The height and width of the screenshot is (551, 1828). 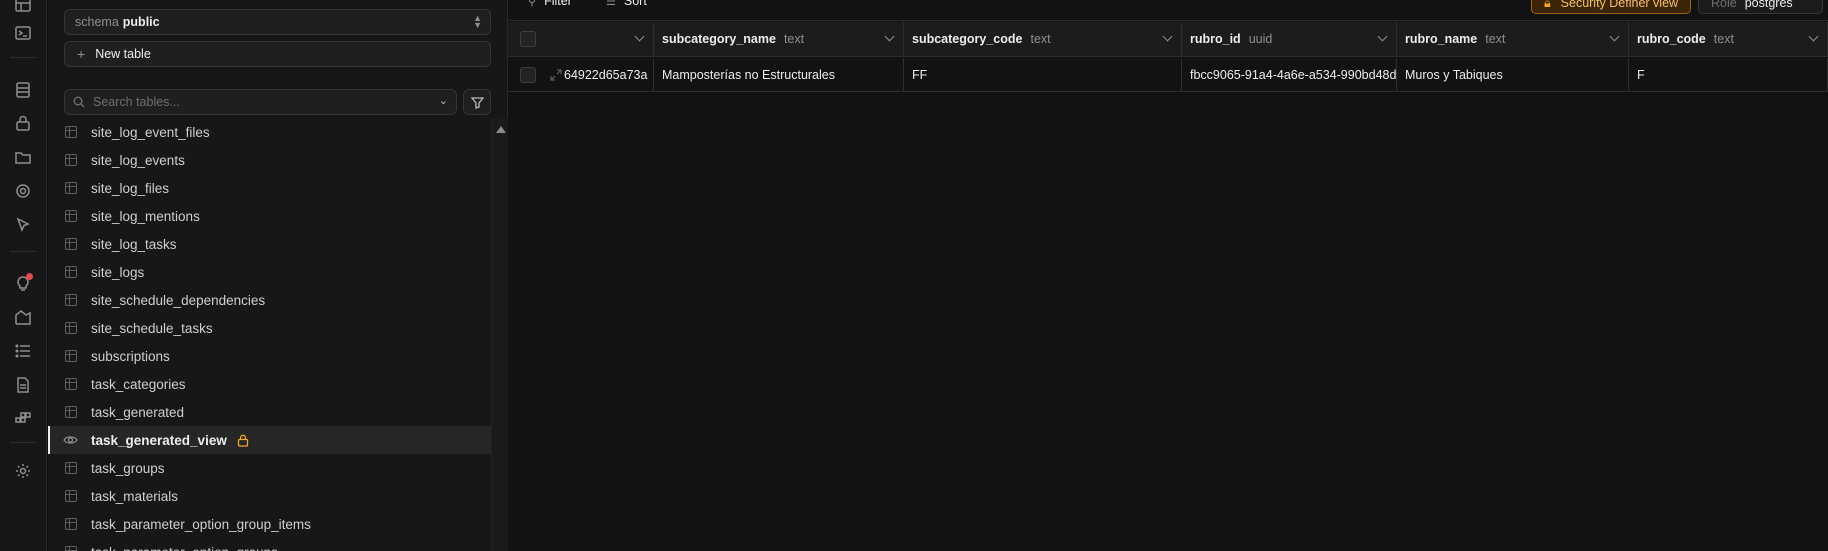 What do you see at coordinates (243, 440) in the screenshot?
I see `lock-icon` at bounding box center [243, 440].